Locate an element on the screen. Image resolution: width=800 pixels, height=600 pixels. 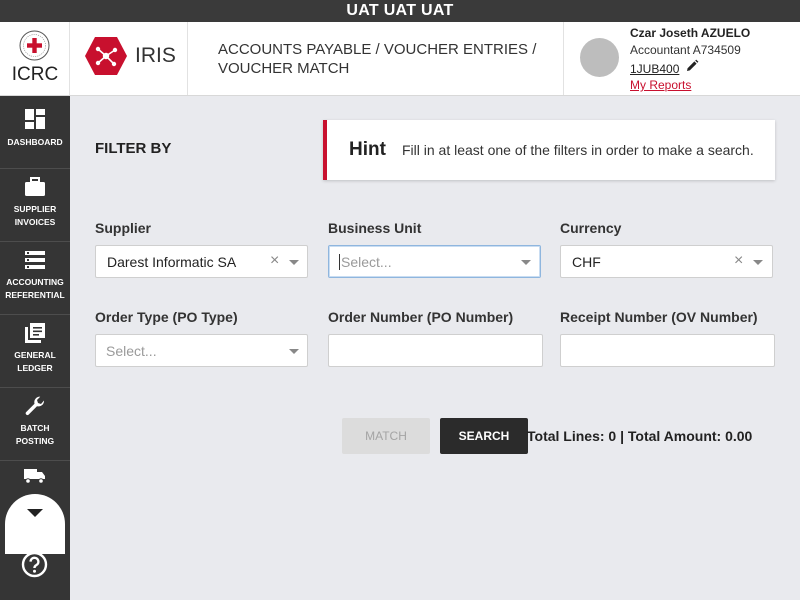
breadcrumb-line-1: ACCOUNTS PAYABLE / VOUCHER ENTRIES / is located at coordinates (377, 49).